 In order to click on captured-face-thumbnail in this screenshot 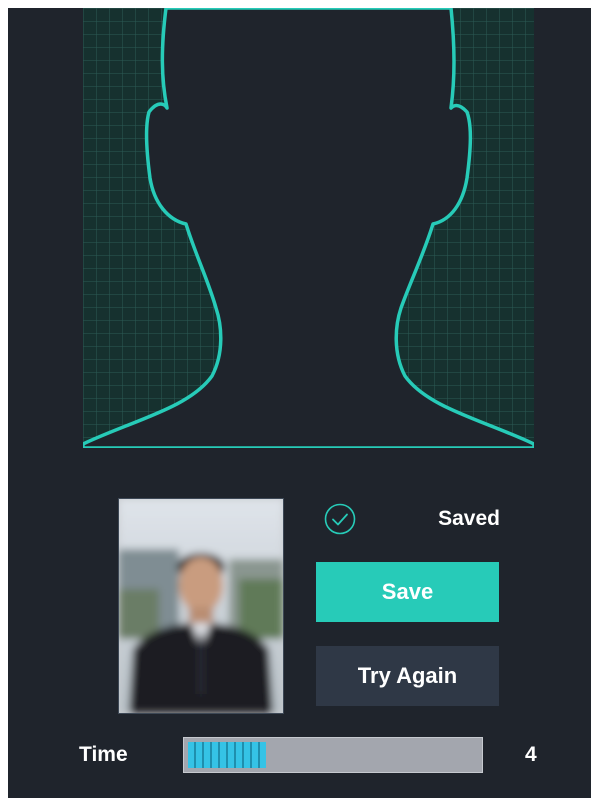, I will do `click(201, 606)`.